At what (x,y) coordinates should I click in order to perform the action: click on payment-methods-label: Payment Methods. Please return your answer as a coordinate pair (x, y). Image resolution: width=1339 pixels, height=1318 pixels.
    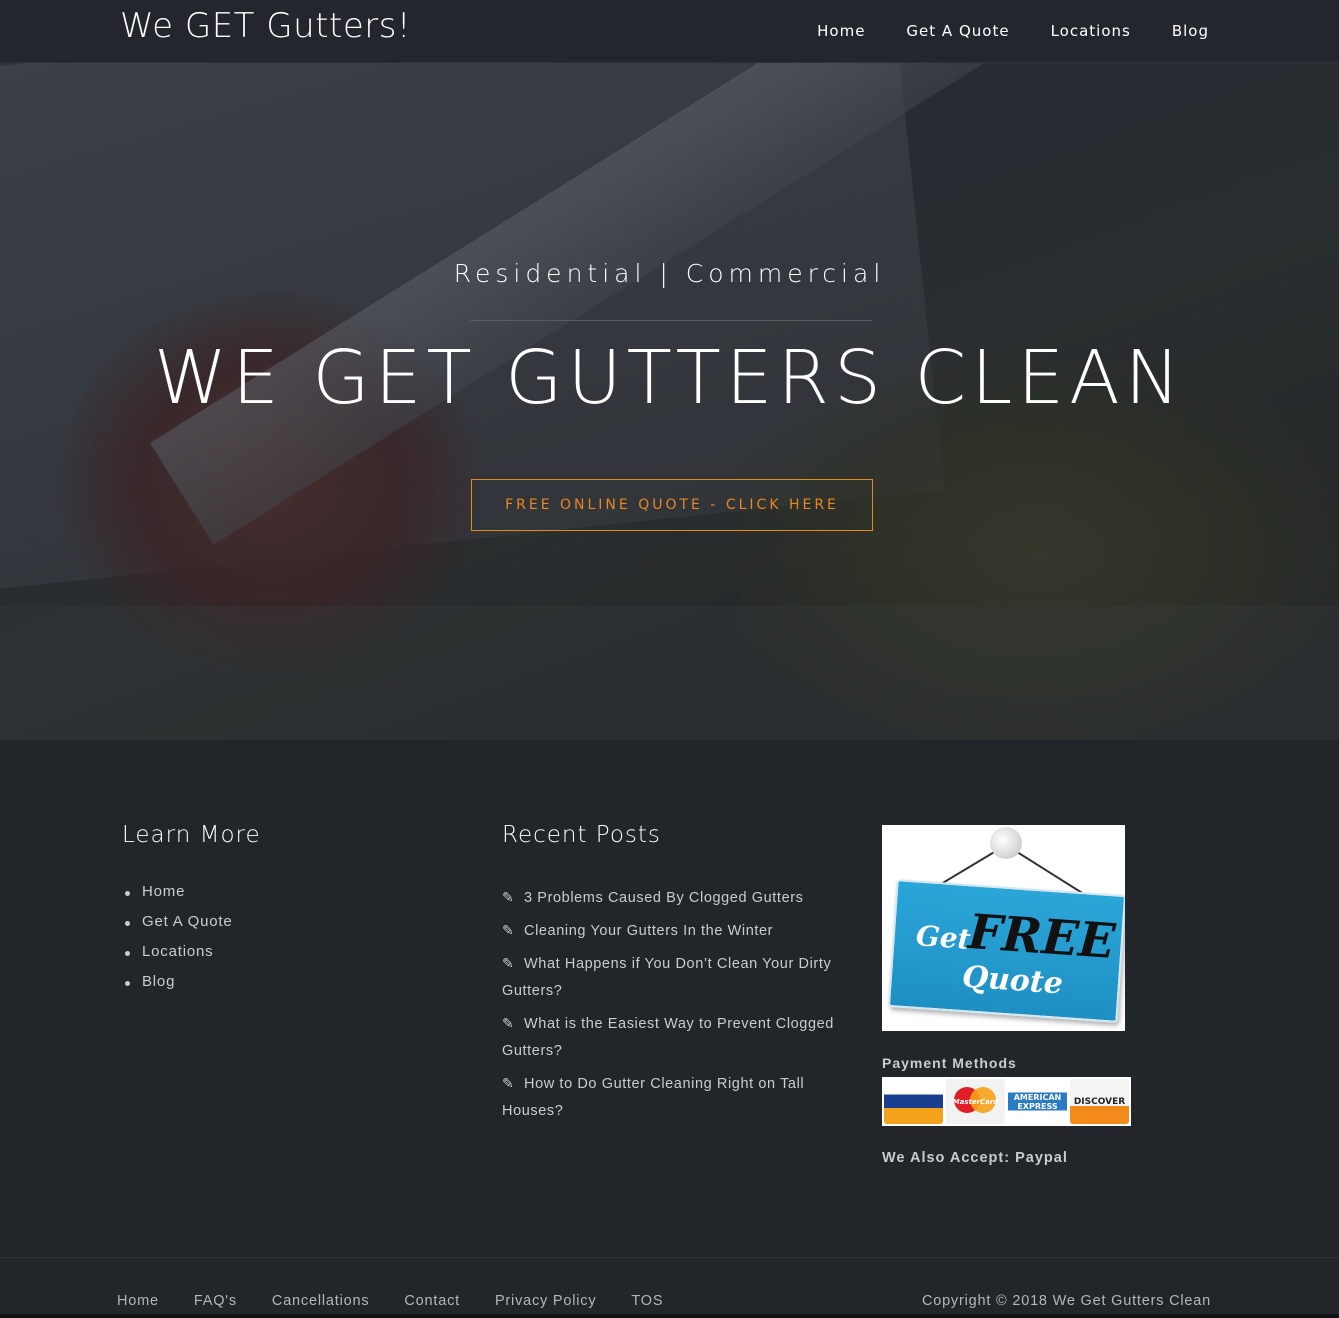
    Looking at the image, I should click on (949, 1063).